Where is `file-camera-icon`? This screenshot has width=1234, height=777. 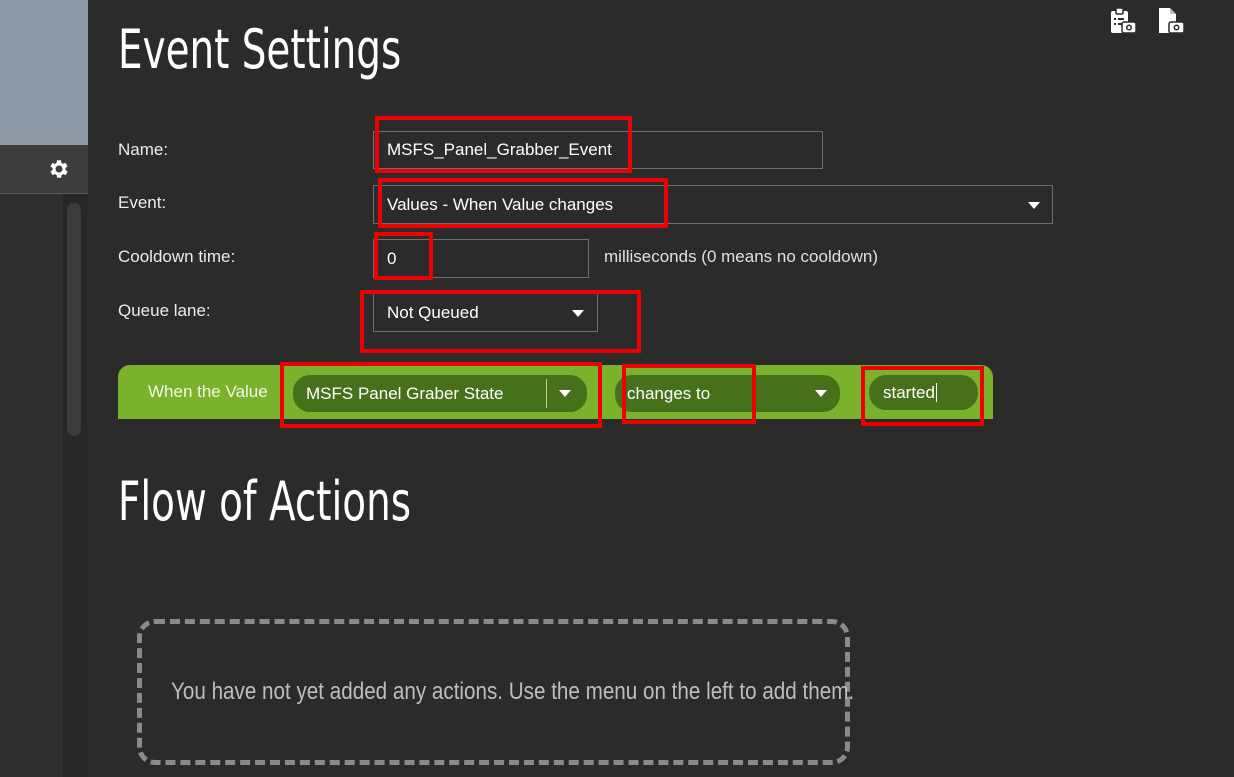
file-camera-icon is located at coordinates (1171, 21).